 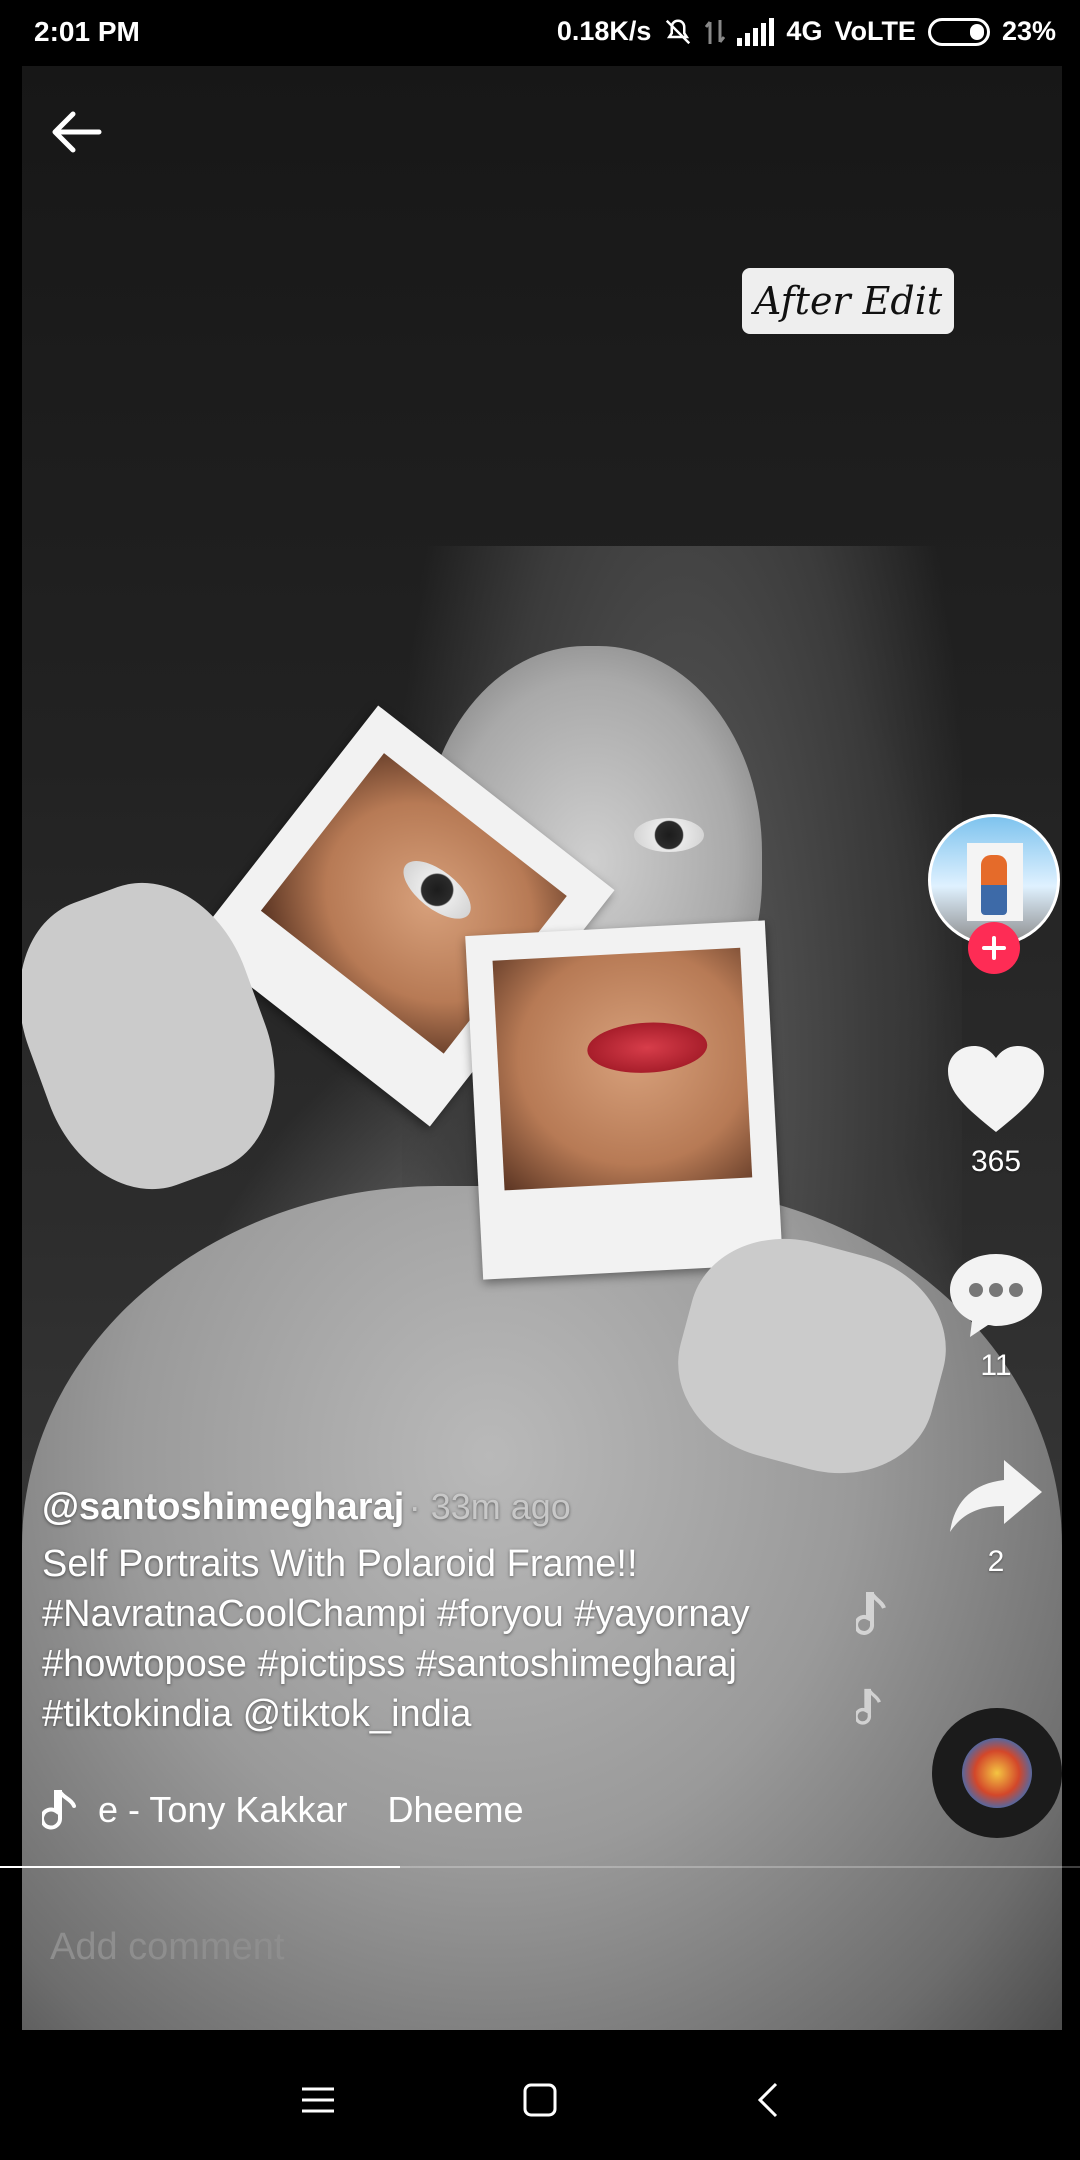 I want to click on caption-line-2: #NavratnaCoolChampi #foryou #yayornay, so click(x=452, y=1614).